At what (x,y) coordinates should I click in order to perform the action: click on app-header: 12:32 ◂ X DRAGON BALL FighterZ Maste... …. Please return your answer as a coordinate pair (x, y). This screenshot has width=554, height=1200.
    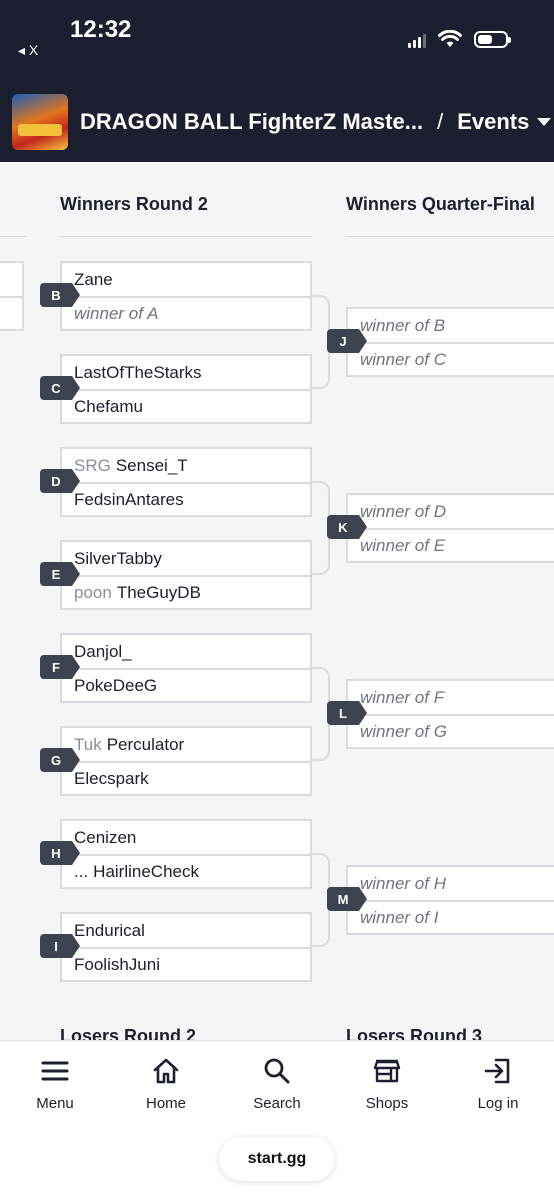
    Looking at the image, I should click on (277, 81).